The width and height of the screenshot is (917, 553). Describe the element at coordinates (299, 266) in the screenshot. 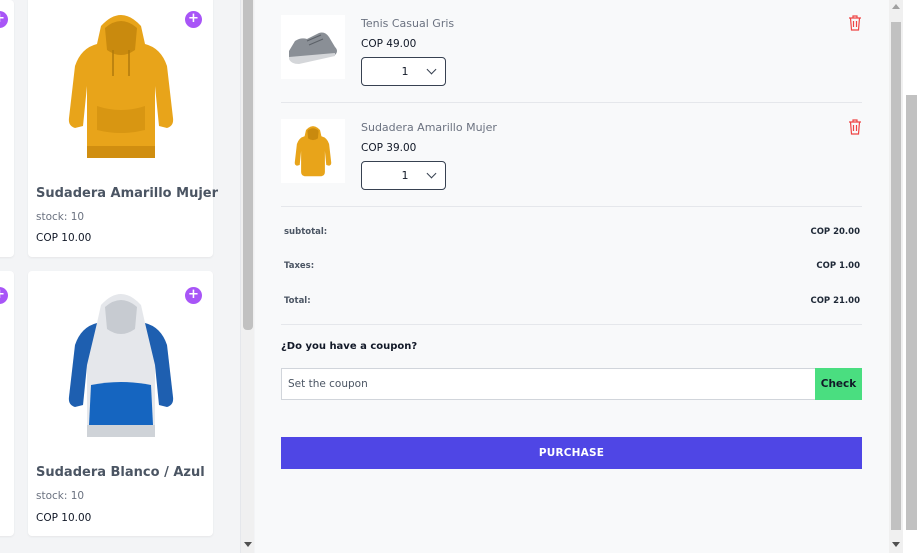

I see `taxes-label: Taxes:` at that location.